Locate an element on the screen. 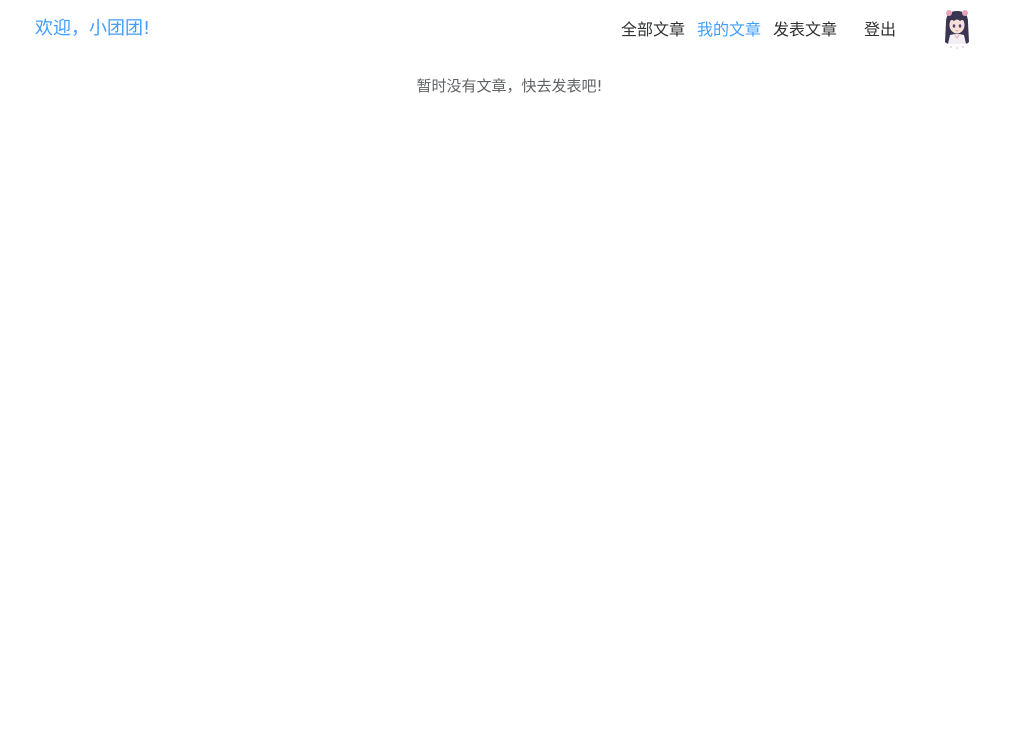 This screenshot has height=747, width=1019. nav-my-articles: 我的文章 is located at coordinates (729, 30).